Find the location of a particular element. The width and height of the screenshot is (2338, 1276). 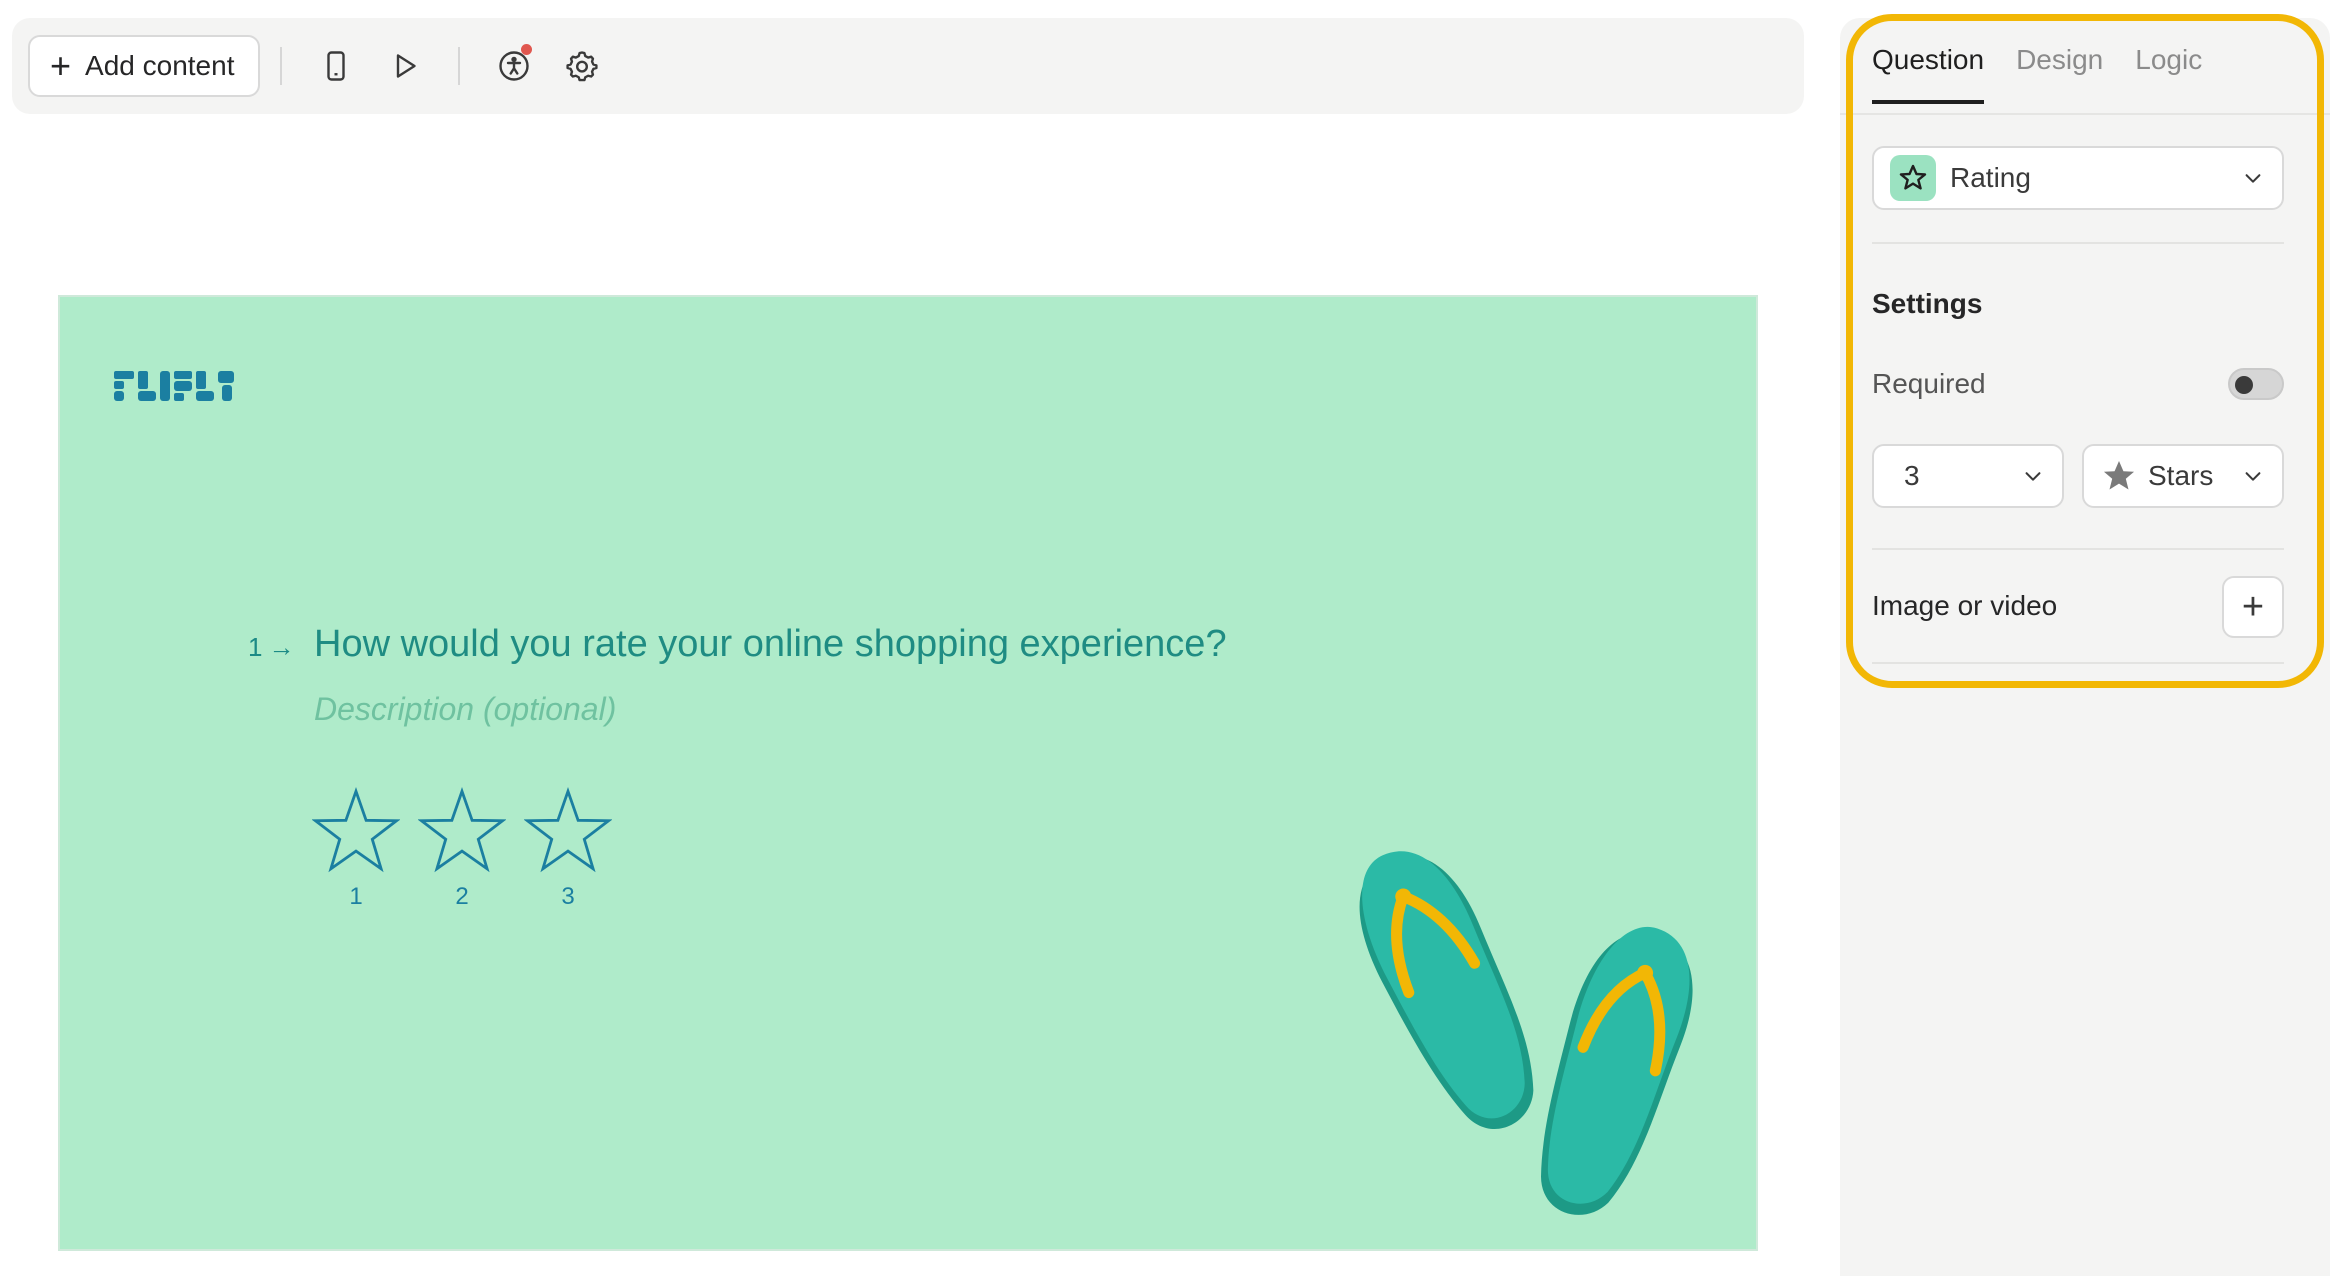

required-label: Required is located at coordinates (1929, 383).